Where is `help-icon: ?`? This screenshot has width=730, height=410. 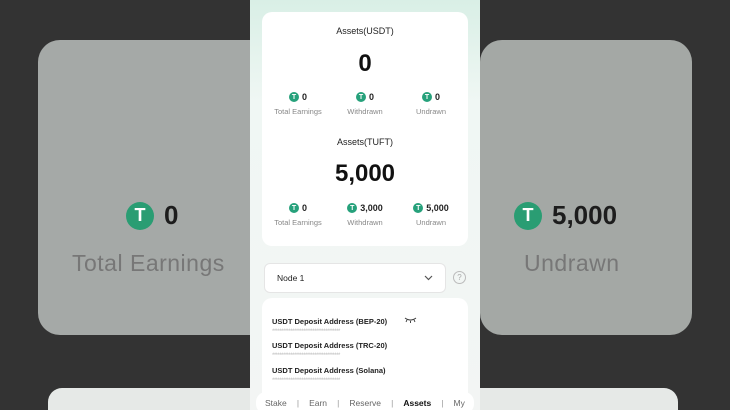 help-icon: ? is located at coordinates (459, 277).